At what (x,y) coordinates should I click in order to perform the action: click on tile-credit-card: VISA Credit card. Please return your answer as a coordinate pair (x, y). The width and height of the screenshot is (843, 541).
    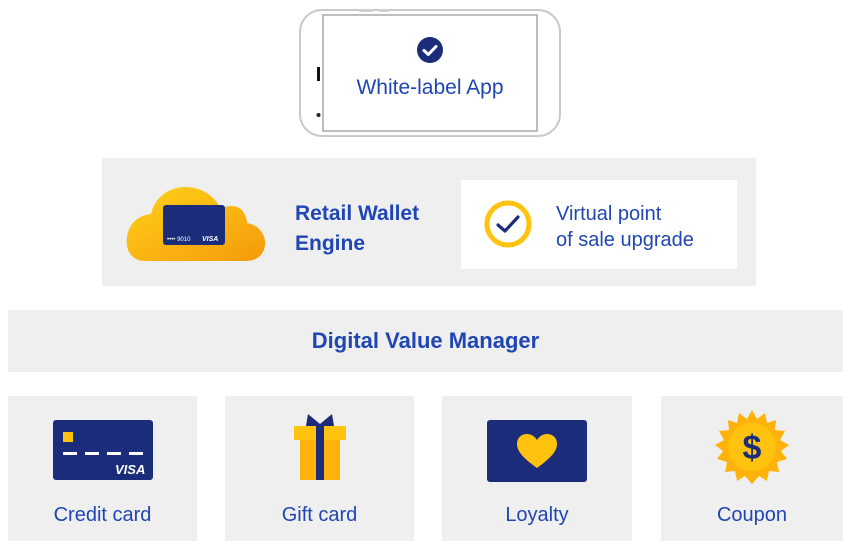
    Looking at the image, I should click on (102, 468).